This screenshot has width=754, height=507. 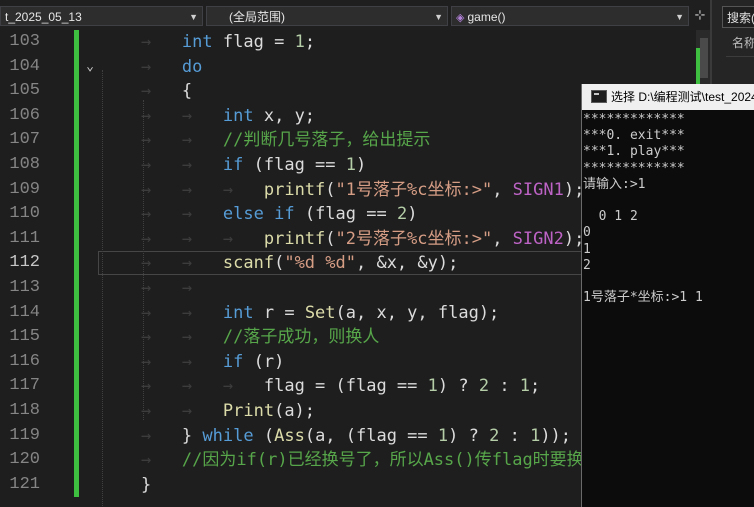 I want to click on line-number: 107, so click(x=24, y=140).